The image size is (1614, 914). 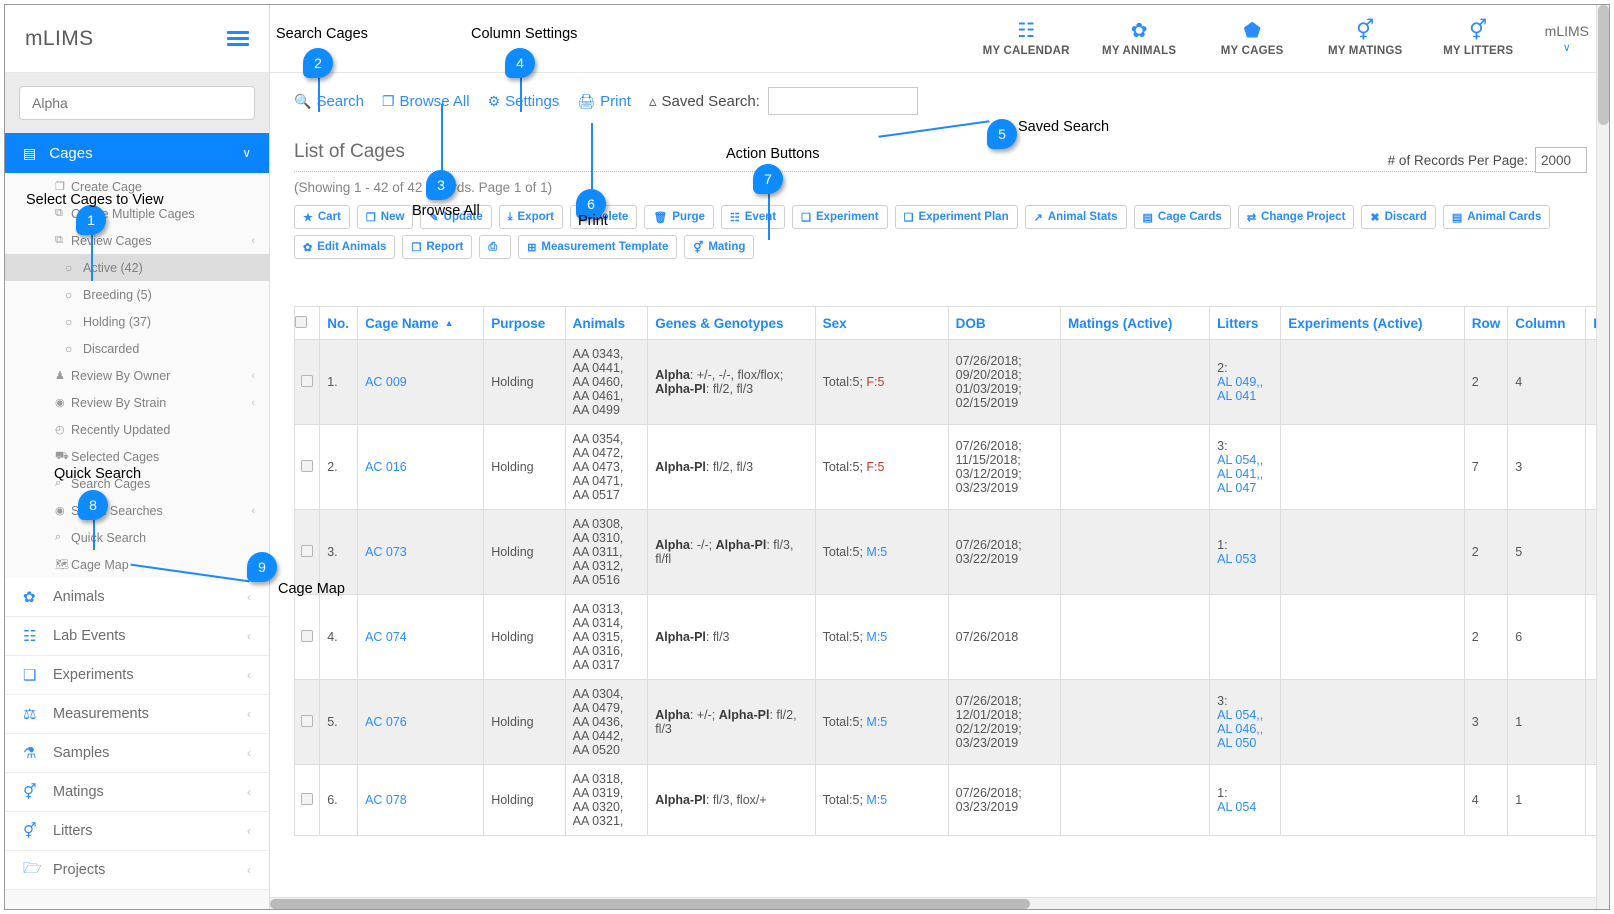 What do you see at coordinates (421, 552) in the screenshot?
I see `cell-cage-name: AC 073` at bounding box center [421, 552].